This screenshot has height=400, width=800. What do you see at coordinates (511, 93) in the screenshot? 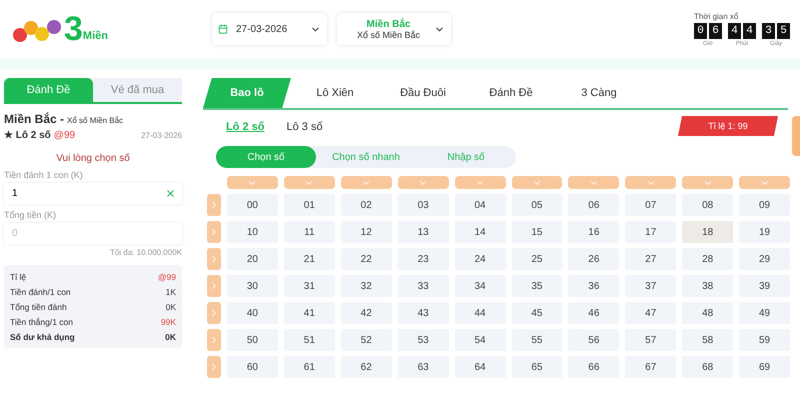
I see `game-tab: Đánh Đề` at bounding box center [511, 93].